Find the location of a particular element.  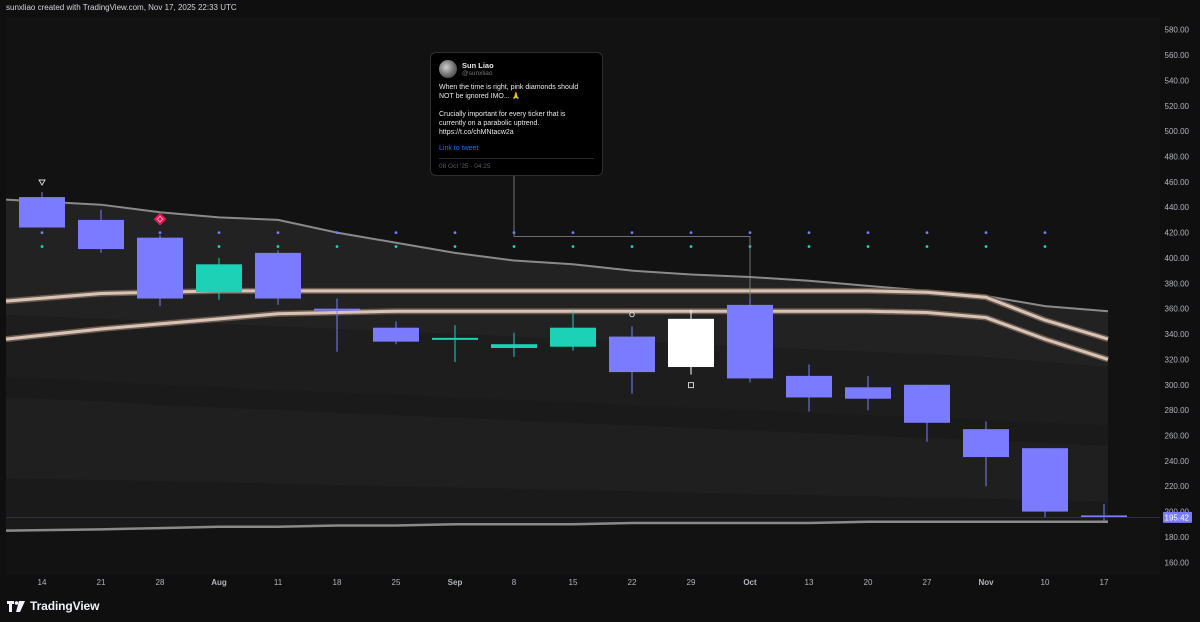

x-tick-label: 17 is located at coordinates (1104, 582).